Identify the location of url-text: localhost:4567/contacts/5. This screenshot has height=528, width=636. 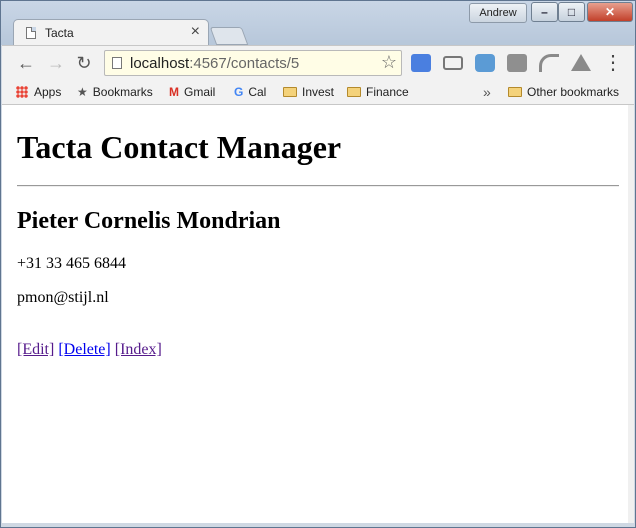
(214, 63).